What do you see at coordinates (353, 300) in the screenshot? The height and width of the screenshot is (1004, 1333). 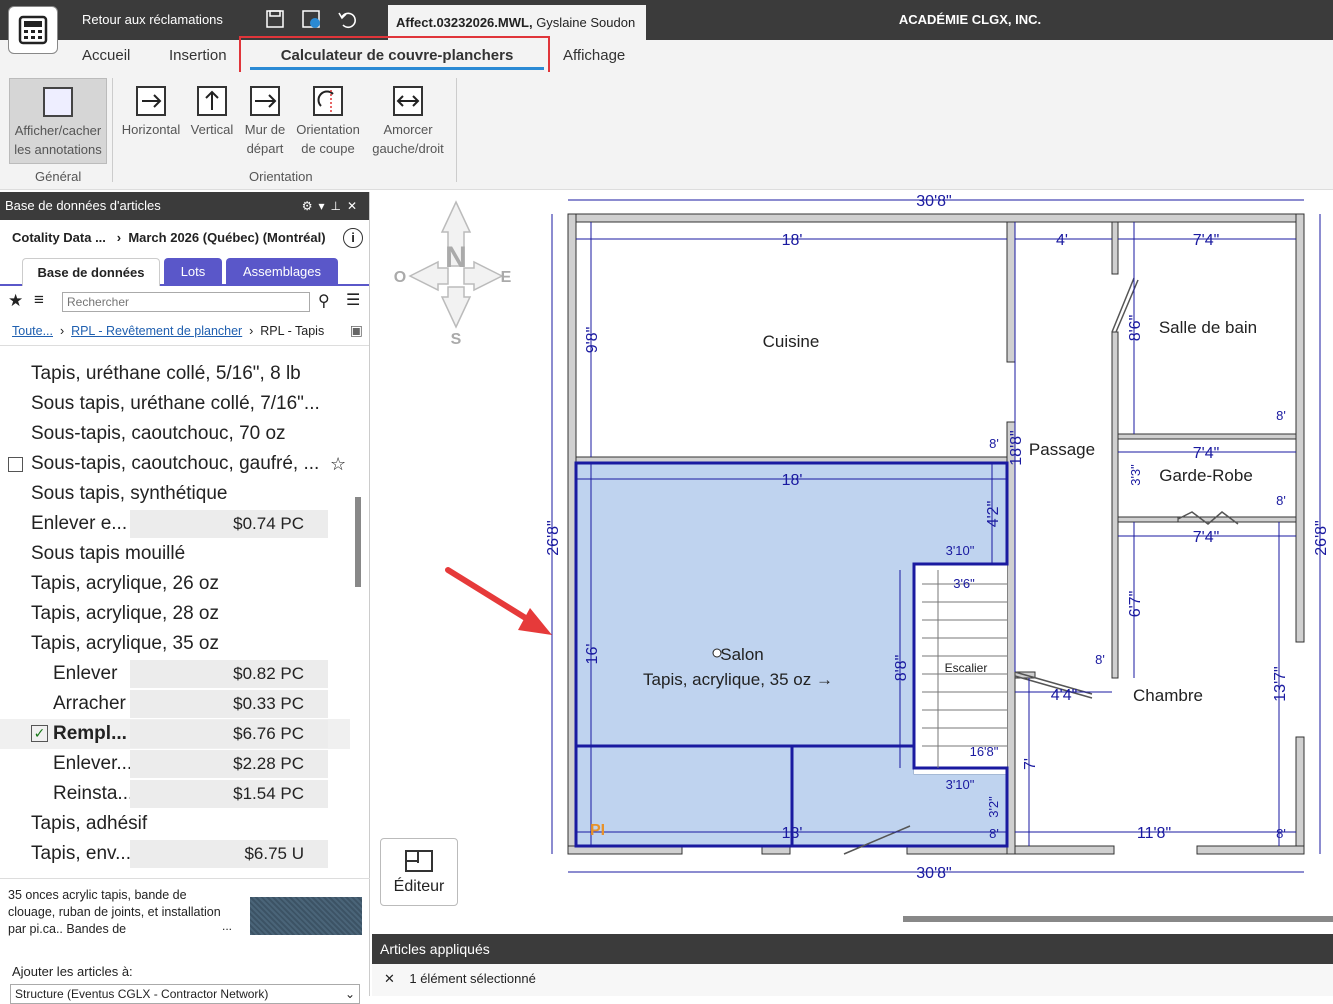 I see `settings-sliders-icon: ☰` at bounding box center [353, 300].